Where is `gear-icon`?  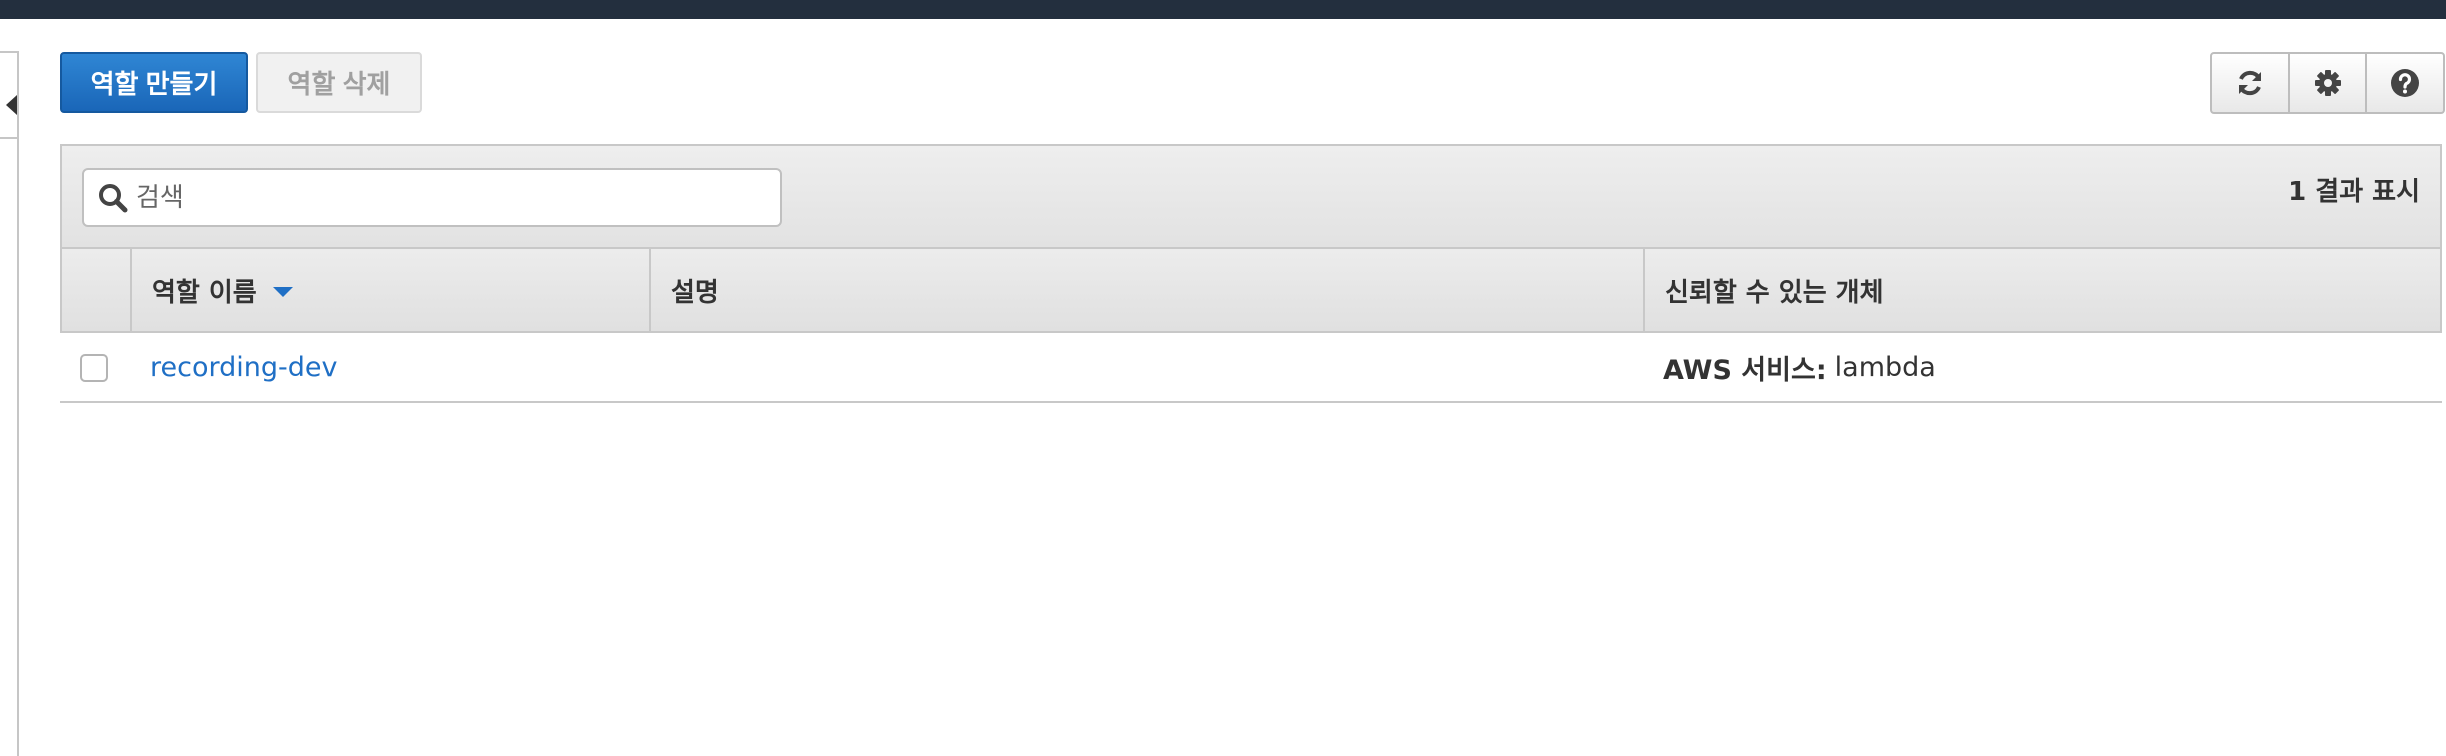 gear-icon is located at coordinates (2327, 83).